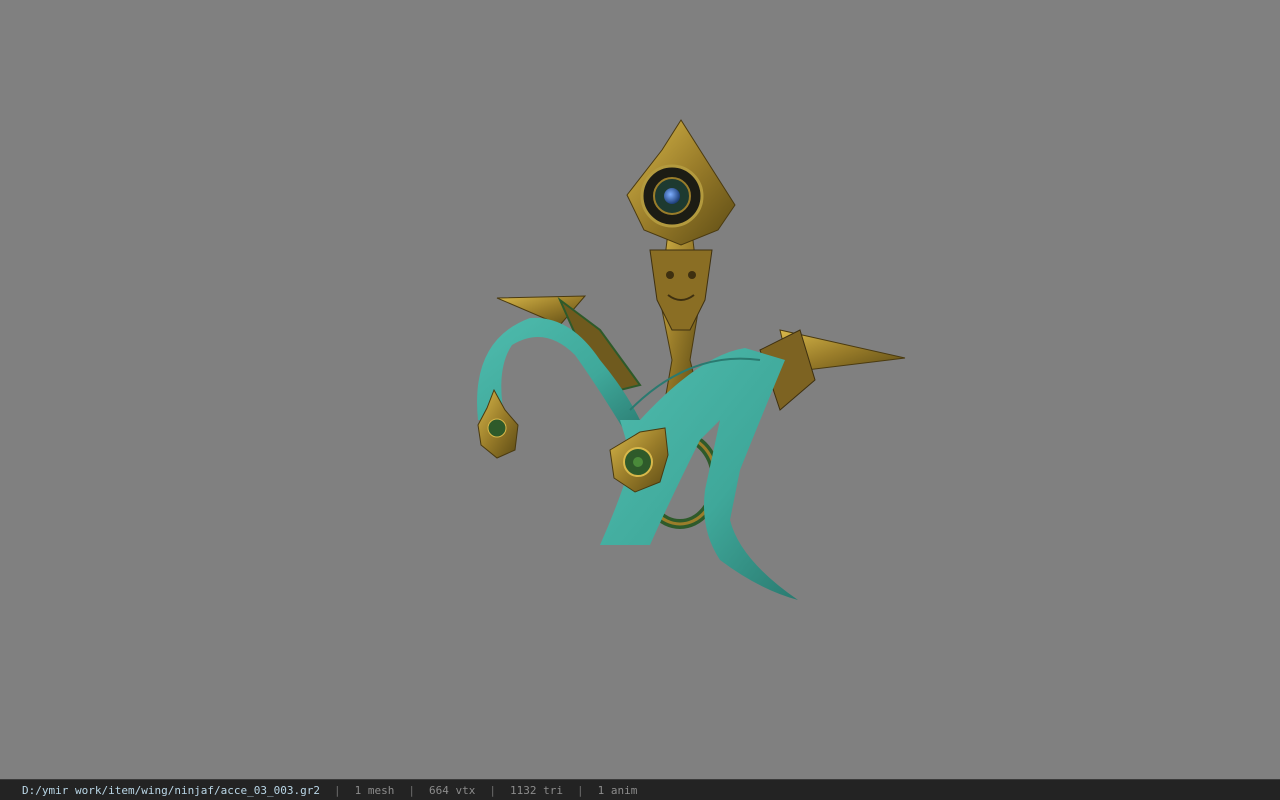  What do you see at coordinates (617, 790) in the screenshot?
I see `animation-count: 1 anim` at bounding box center [617, 790].